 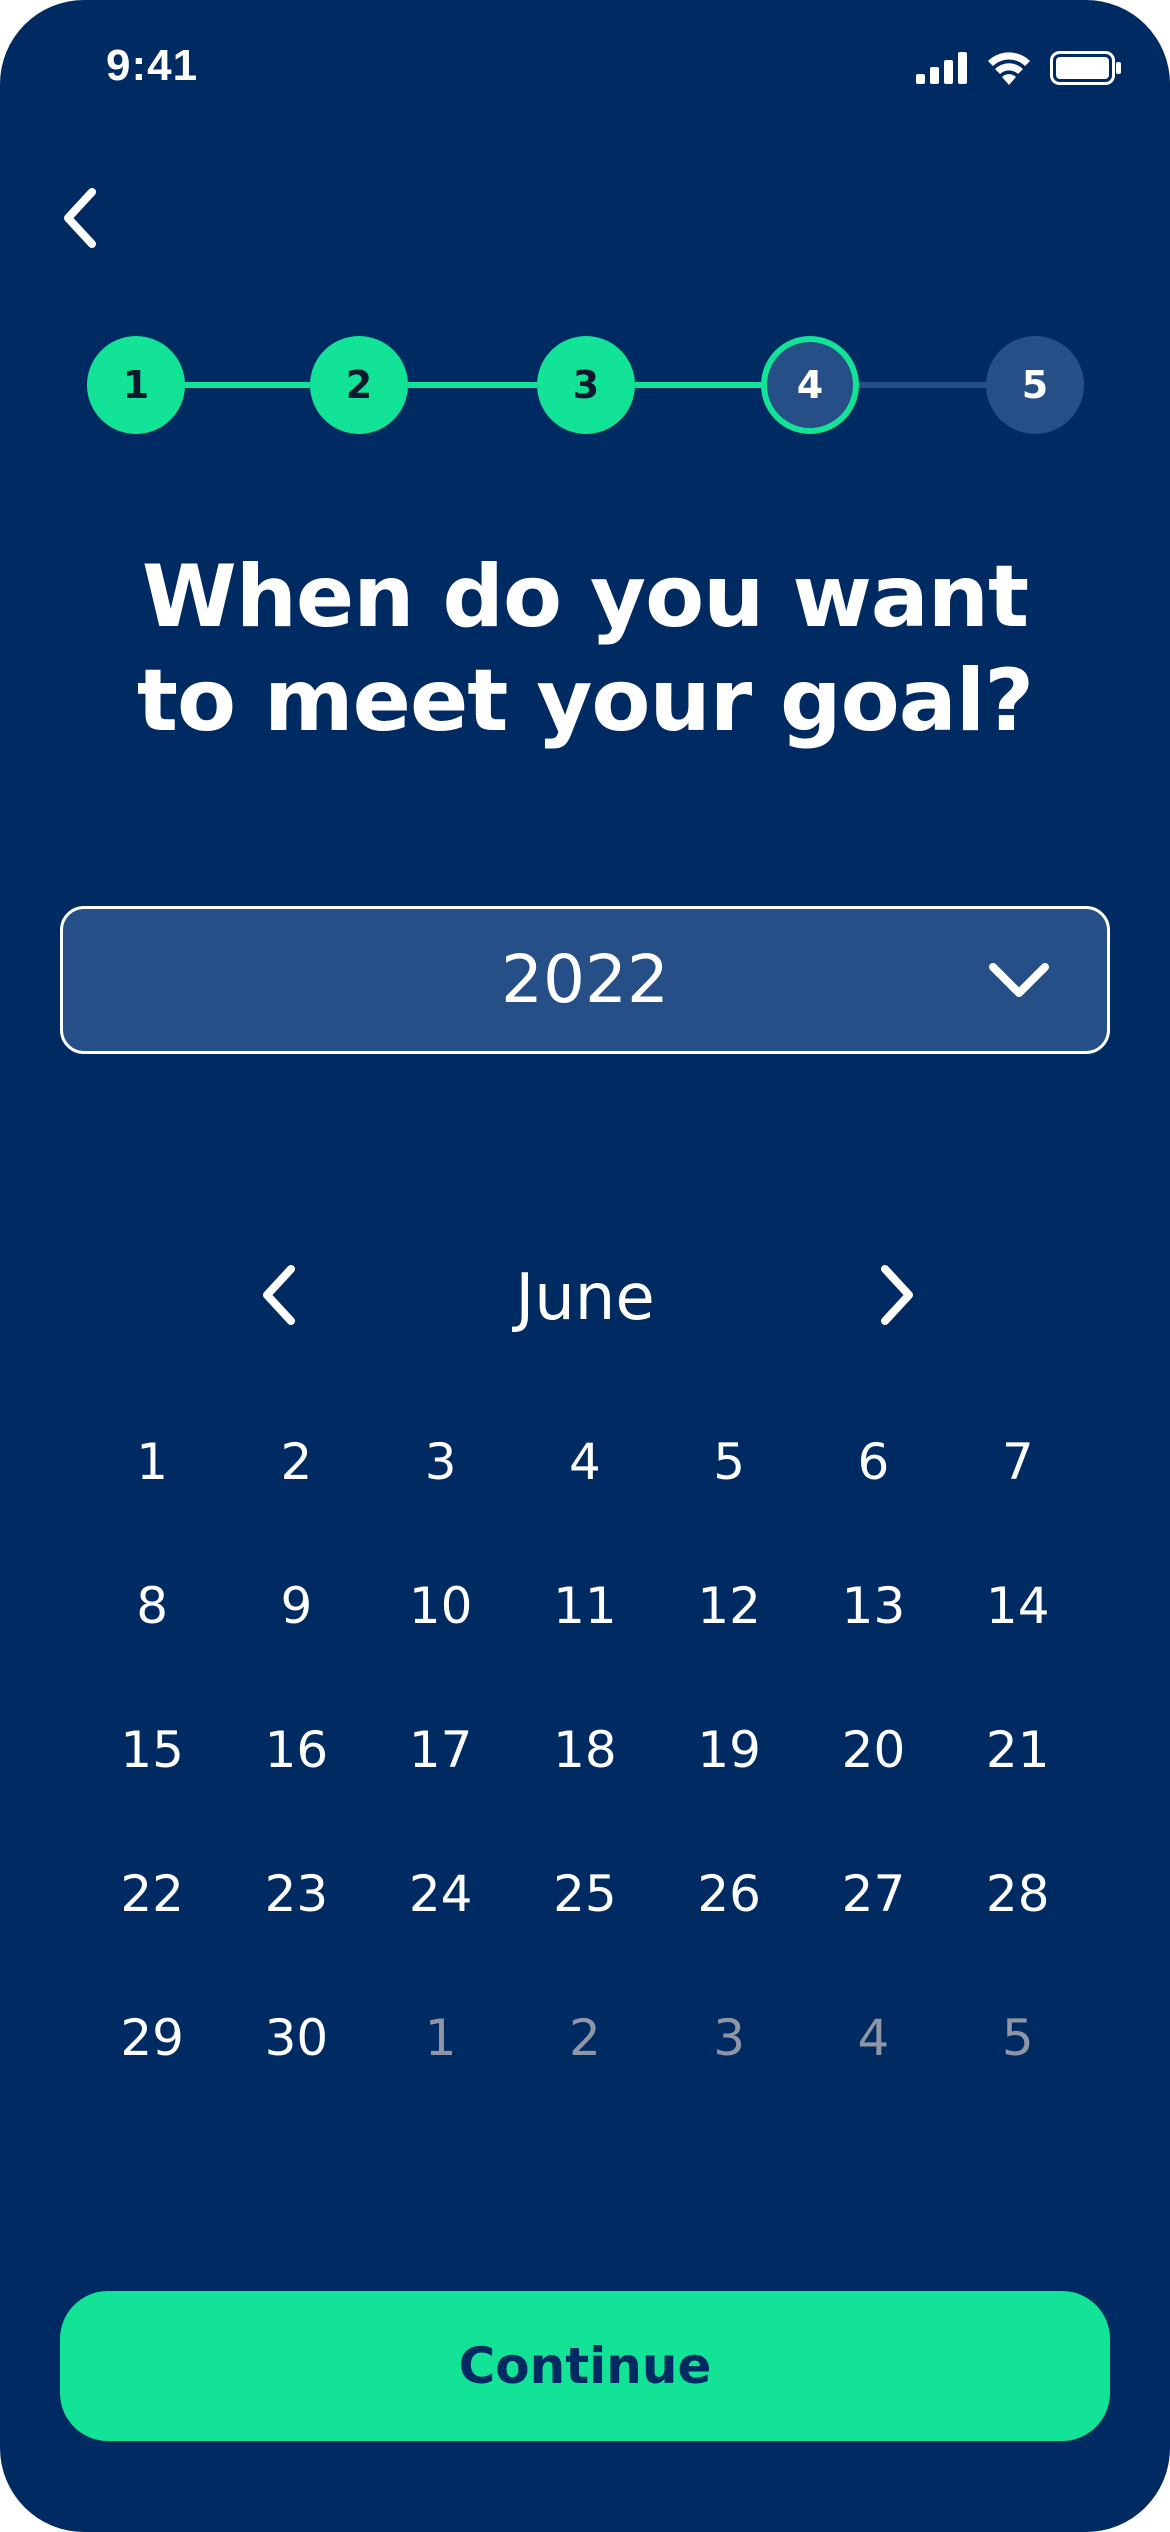 I want to click on calendar-week: 8 9 10 11 12 13 14, so click(x=585, y=1628).